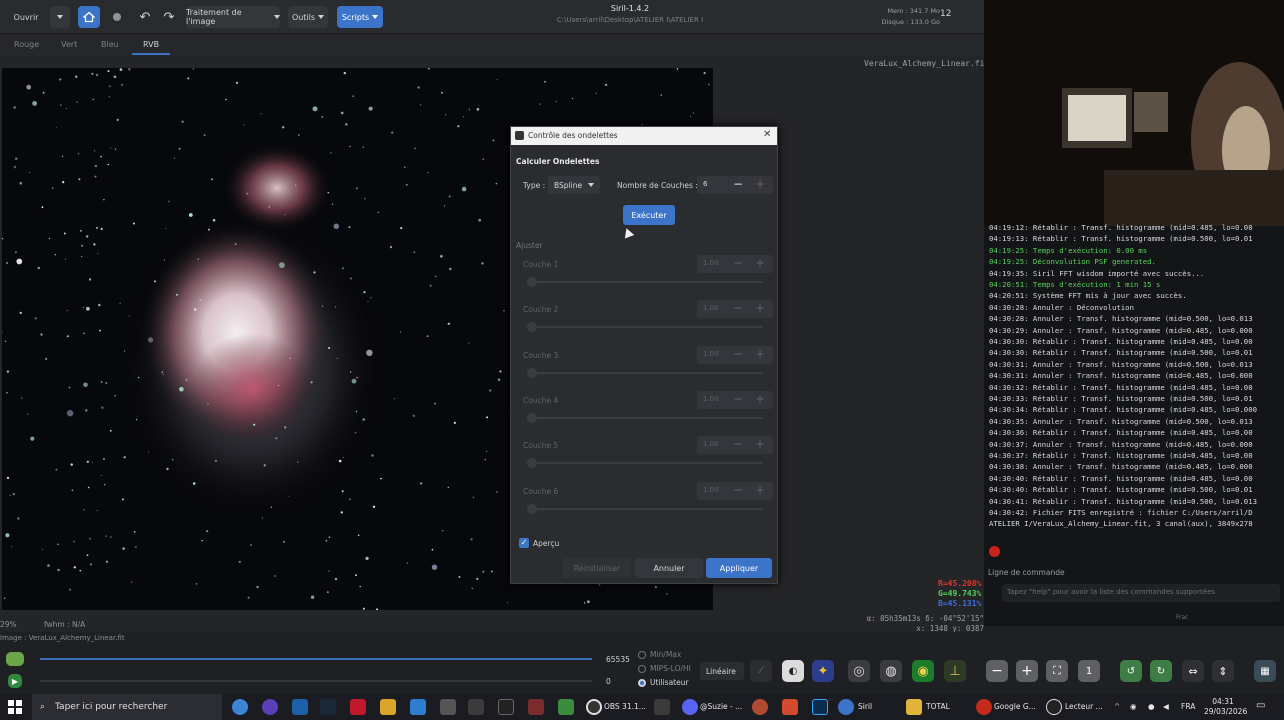  I want to click on max-slider, so click(316, 659).